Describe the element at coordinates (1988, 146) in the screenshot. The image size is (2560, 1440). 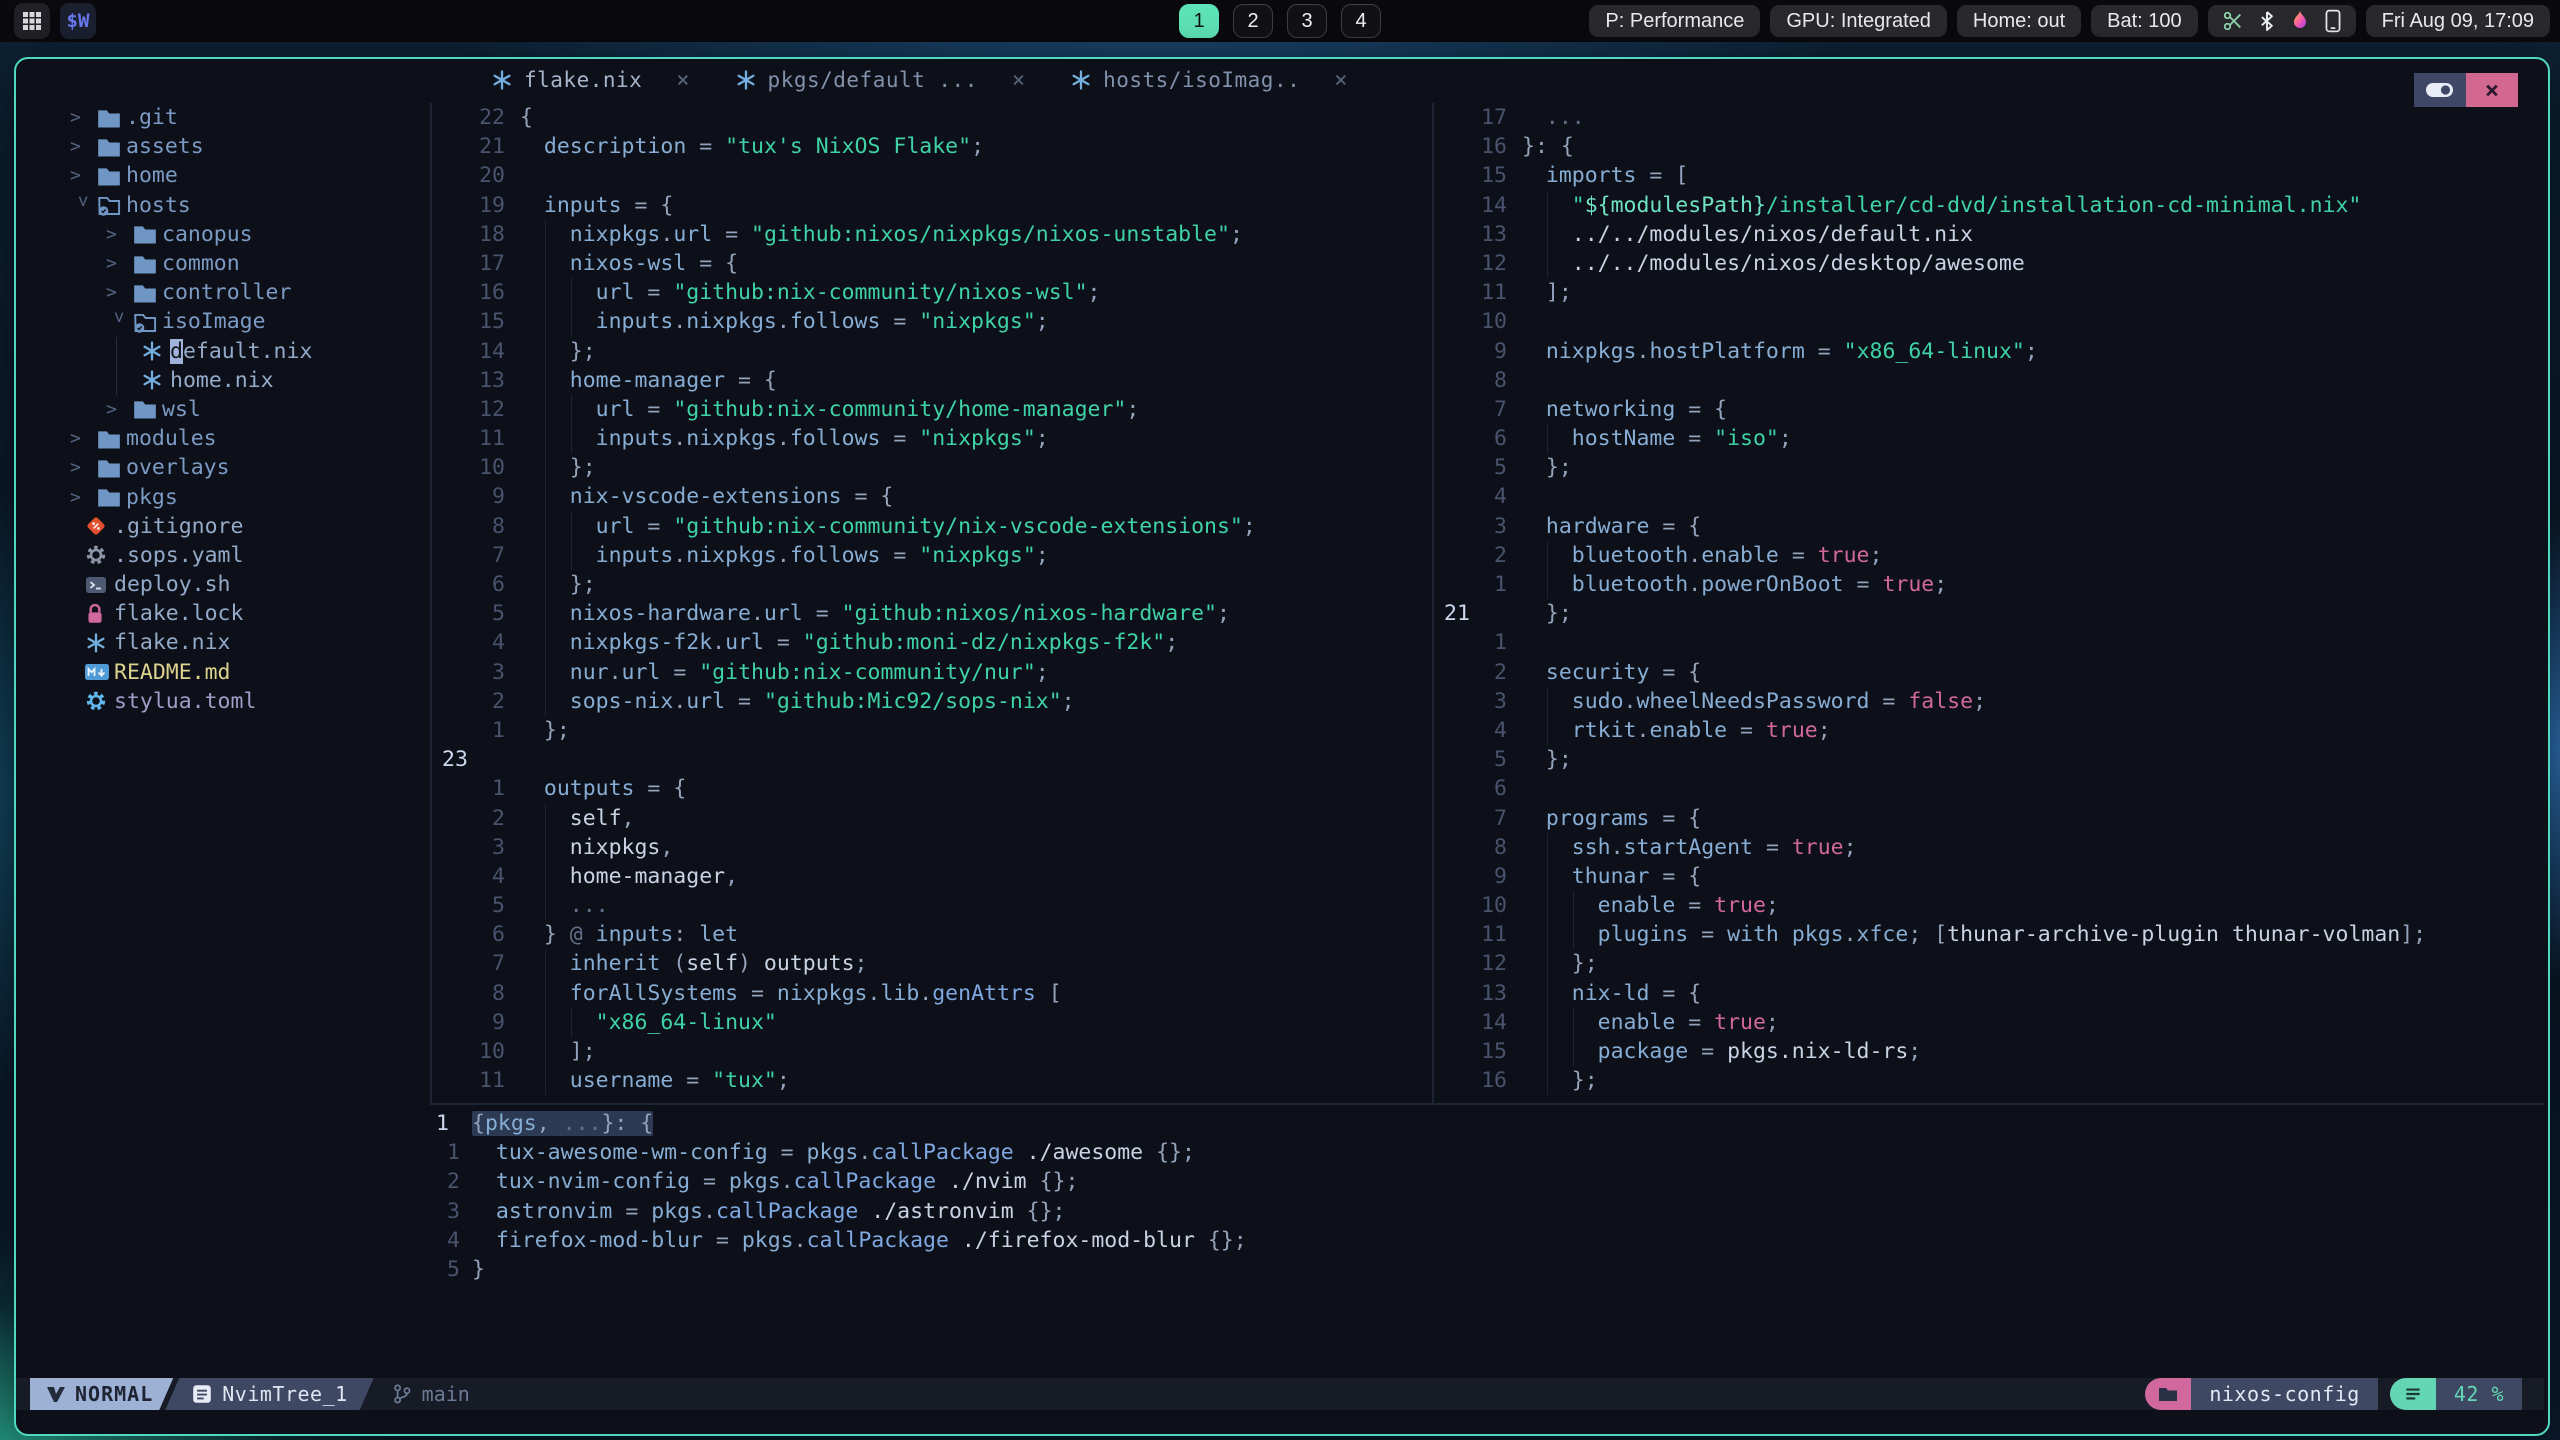
I see `code-line: 16}: {` at that location.